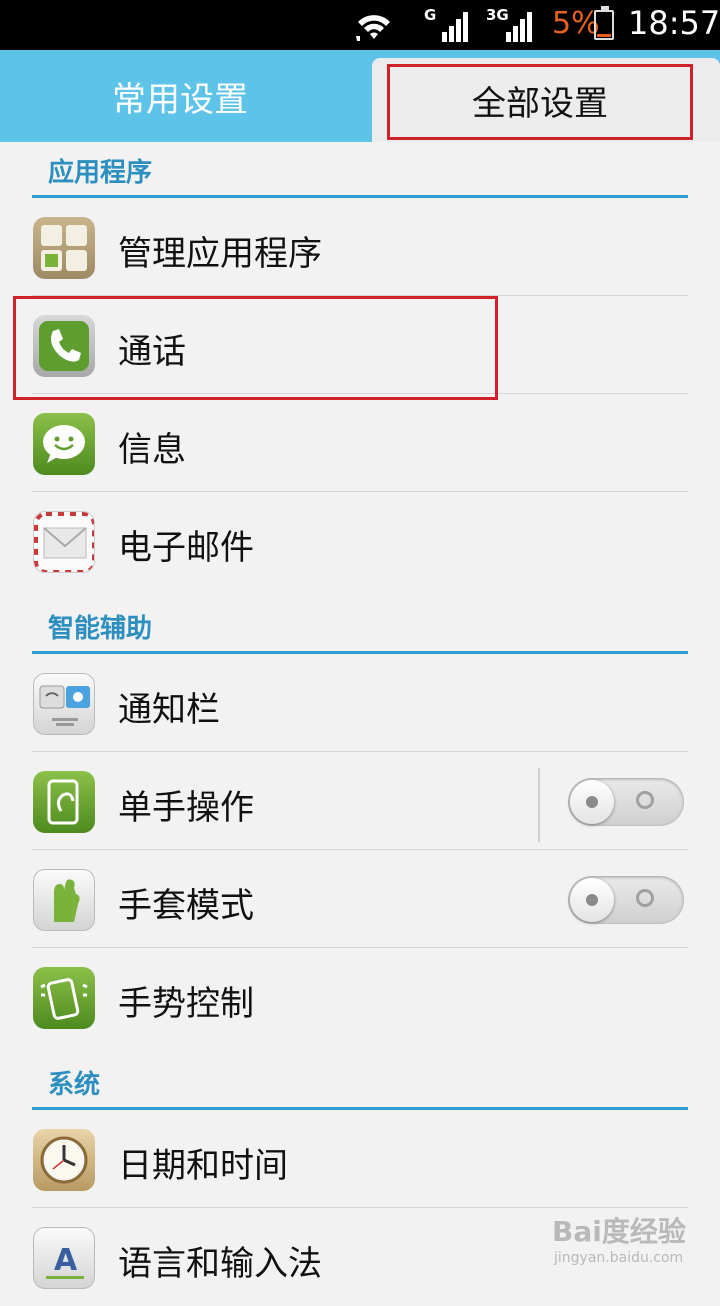 This screenshot has width=720, height=1306. What do you see at coordinates (64, 1160) in the screenshot?
I see `clock-icon` at bounding box center [64, 1160].